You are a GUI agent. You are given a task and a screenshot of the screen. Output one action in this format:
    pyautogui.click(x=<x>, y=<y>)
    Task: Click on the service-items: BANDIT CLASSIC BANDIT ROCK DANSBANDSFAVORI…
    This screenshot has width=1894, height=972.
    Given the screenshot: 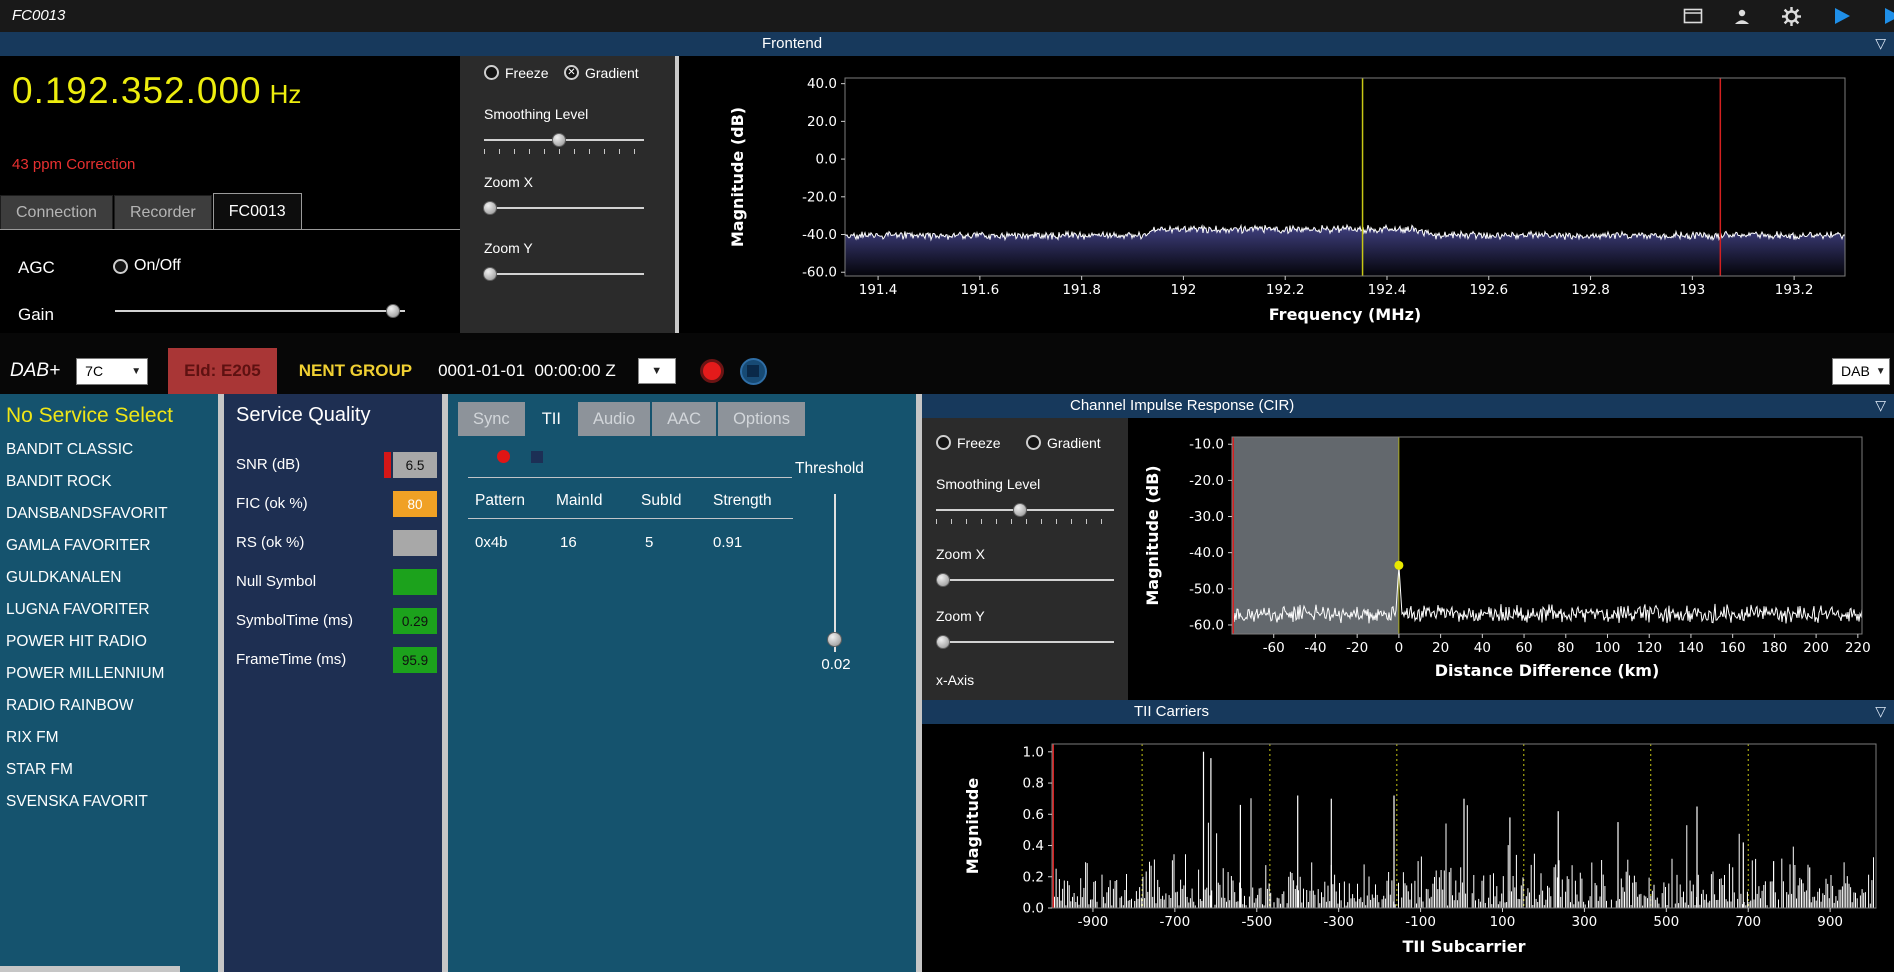 What is the action you would take?
    pyautogui.click(x=109, y=626)
    